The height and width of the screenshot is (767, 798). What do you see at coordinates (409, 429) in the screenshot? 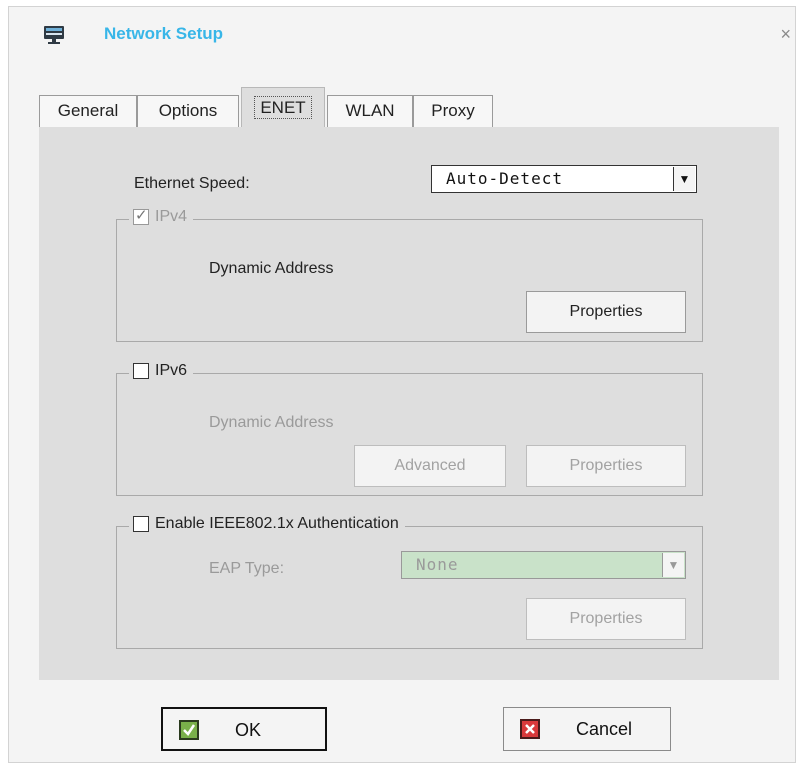
I see `ipv6-group: IPv6 Dynamic Address Advanced Properties` at bounding box center [409, 429].